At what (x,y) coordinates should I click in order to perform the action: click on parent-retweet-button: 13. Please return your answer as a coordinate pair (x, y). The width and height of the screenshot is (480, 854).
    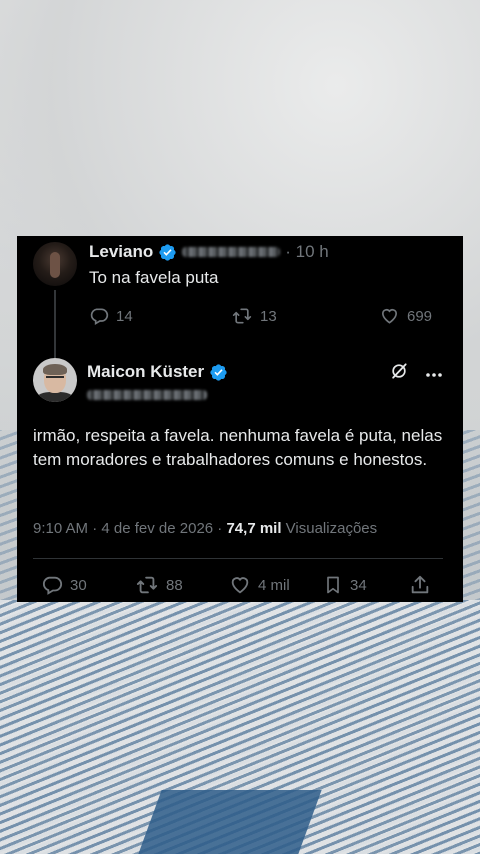
    Looking at the image, I should click on (254, 316).